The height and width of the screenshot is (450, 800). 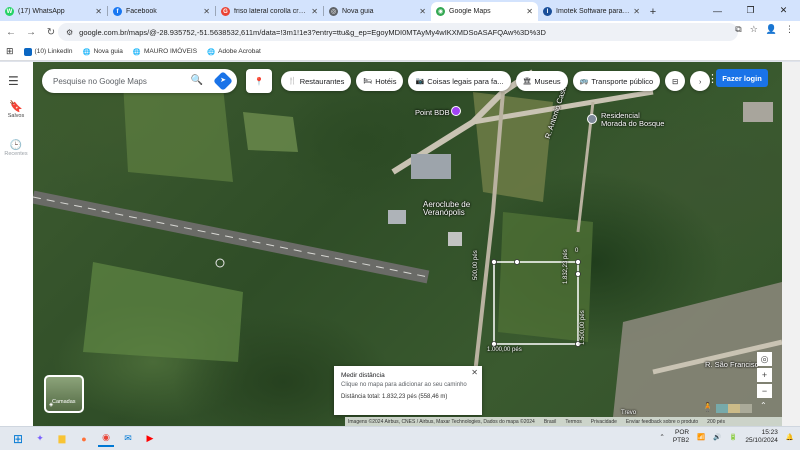 What do you see at coordinates (717, 10) in the screenshot?
I see `minimize-icon: —` at bounding box center [717, 10].